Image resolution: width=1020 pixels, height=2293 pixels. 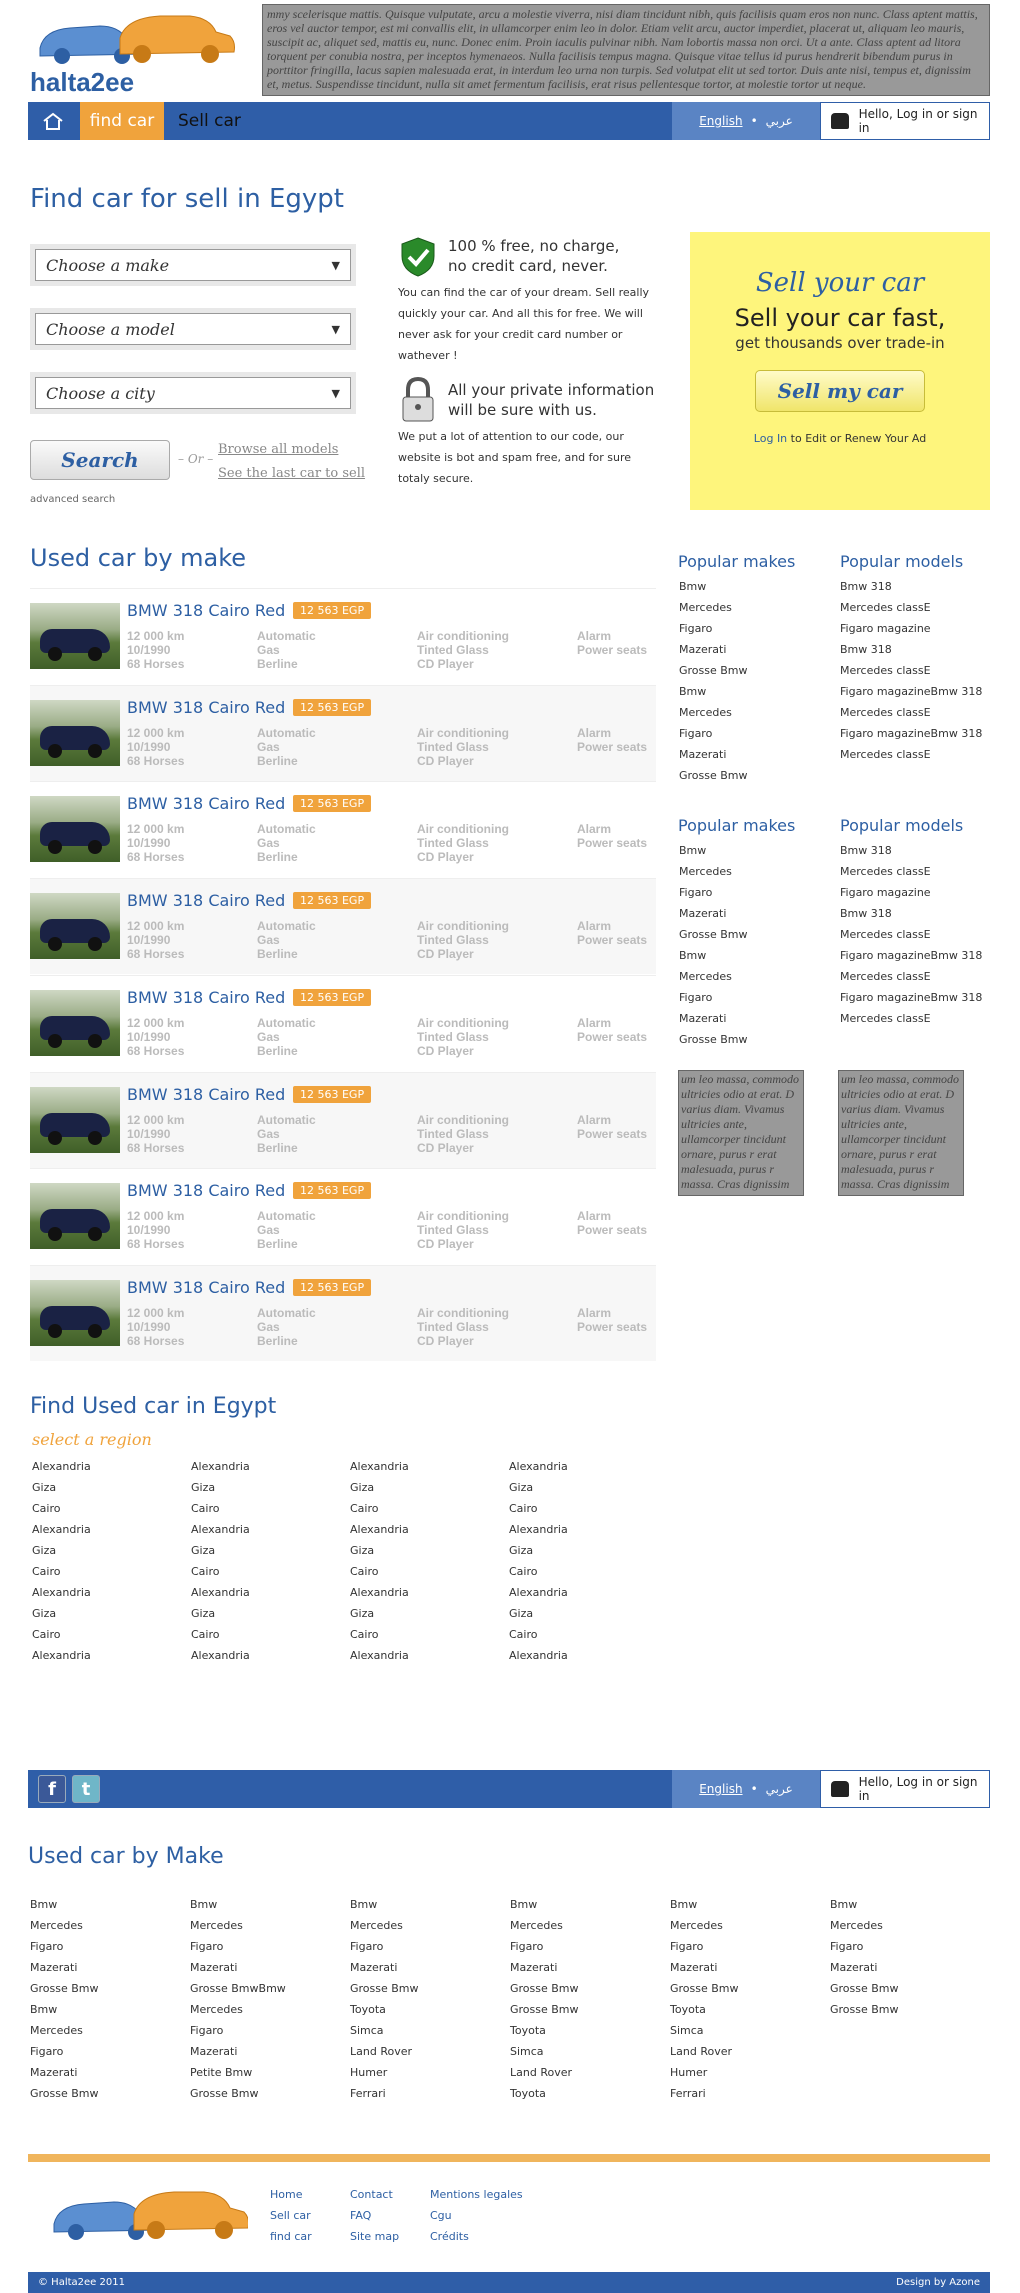 I want to click on search-button: Search, so click(x=100, y=460).